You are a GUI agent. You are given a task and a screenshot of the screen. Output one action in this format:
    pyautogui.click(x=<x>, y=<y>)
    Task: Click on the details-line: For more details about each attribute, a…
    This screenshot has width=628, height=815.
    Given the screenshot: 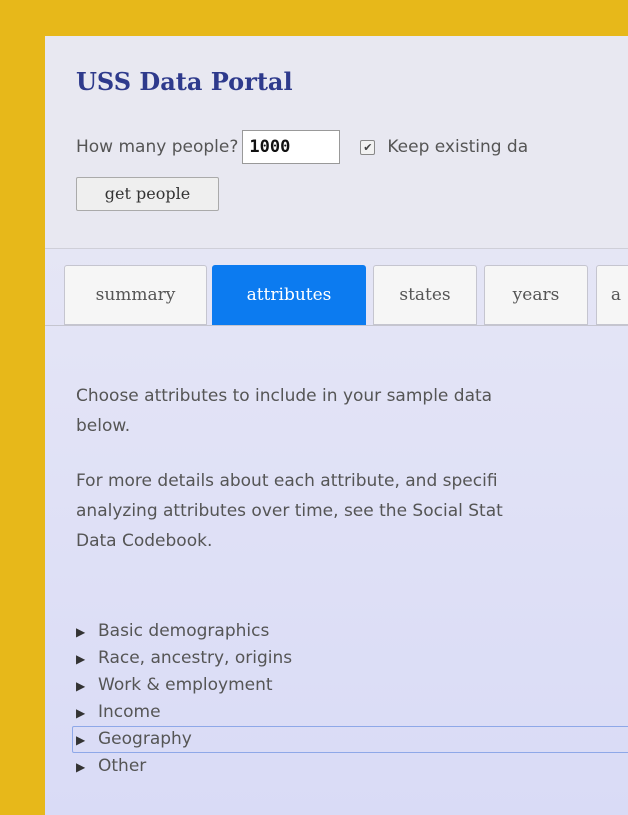 What is the action you would take?
    pyautogui.click(x=287, y=481)
    